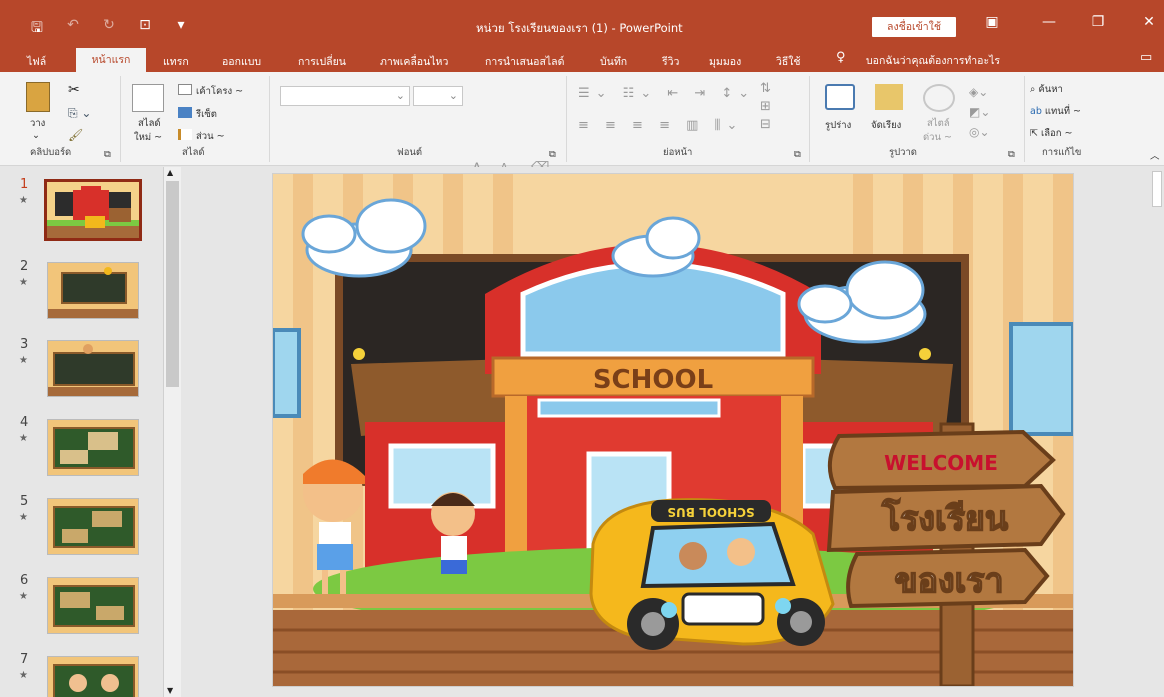 This screenshot has height=697, width=1164. I want to click on shapes-icon, so click(840, 97).